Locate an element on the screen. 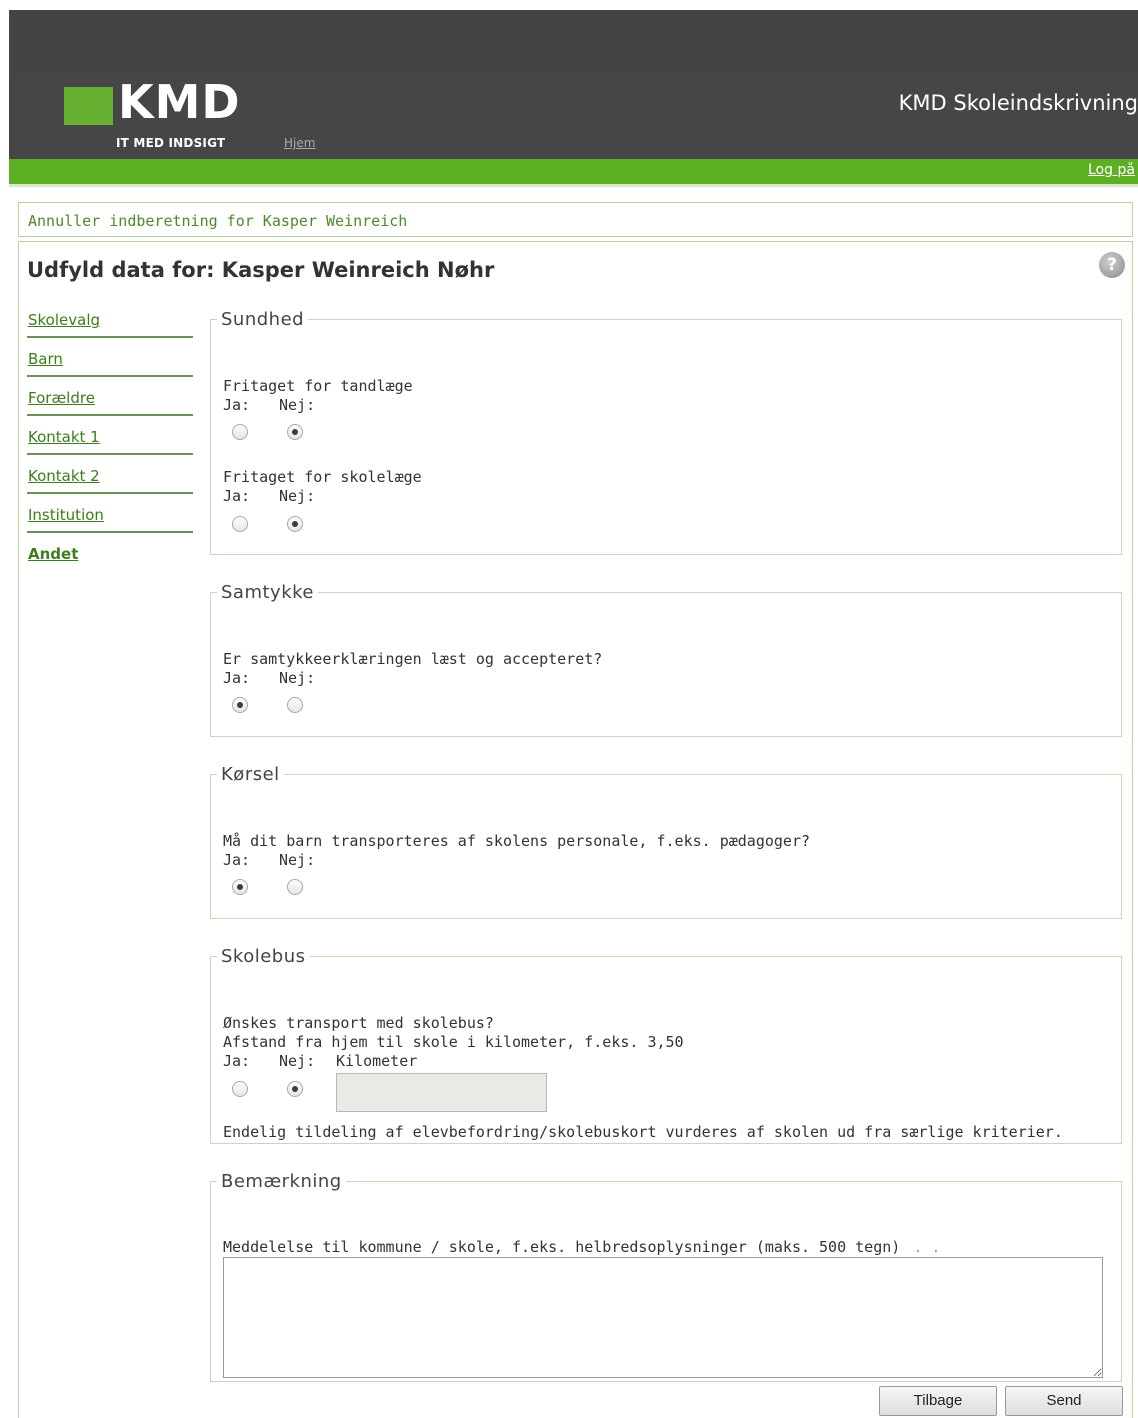  kilometer-input is located at coordinates (441, 1092).